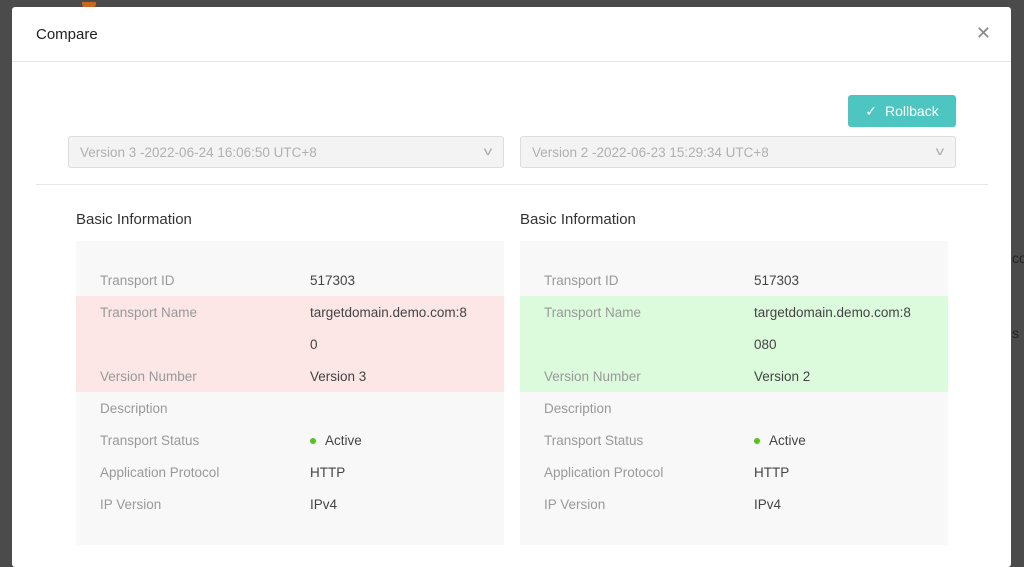  What do you see at coordinates (912, 111) in the screenshot?
I see `rollback-label: Rollback` at bounding box center [912, 111].